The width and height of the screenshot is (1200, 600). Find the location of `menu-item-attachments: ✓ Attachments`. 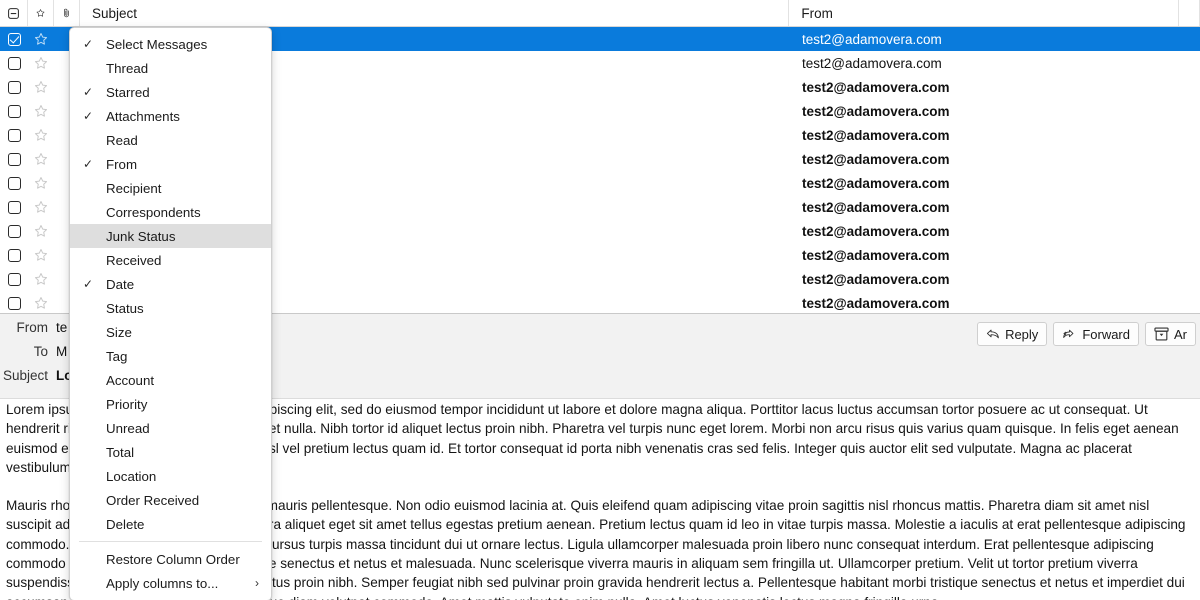

menu-item-attachments: ✓ Attachments is located at coordinates (170, 116).